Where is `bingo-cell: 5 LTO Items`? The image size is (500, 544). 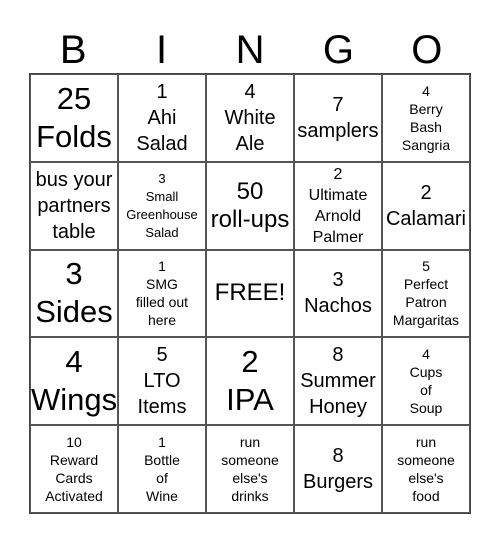
bingo-cell: 5 LTO Items is located at coordinates (162, 381).